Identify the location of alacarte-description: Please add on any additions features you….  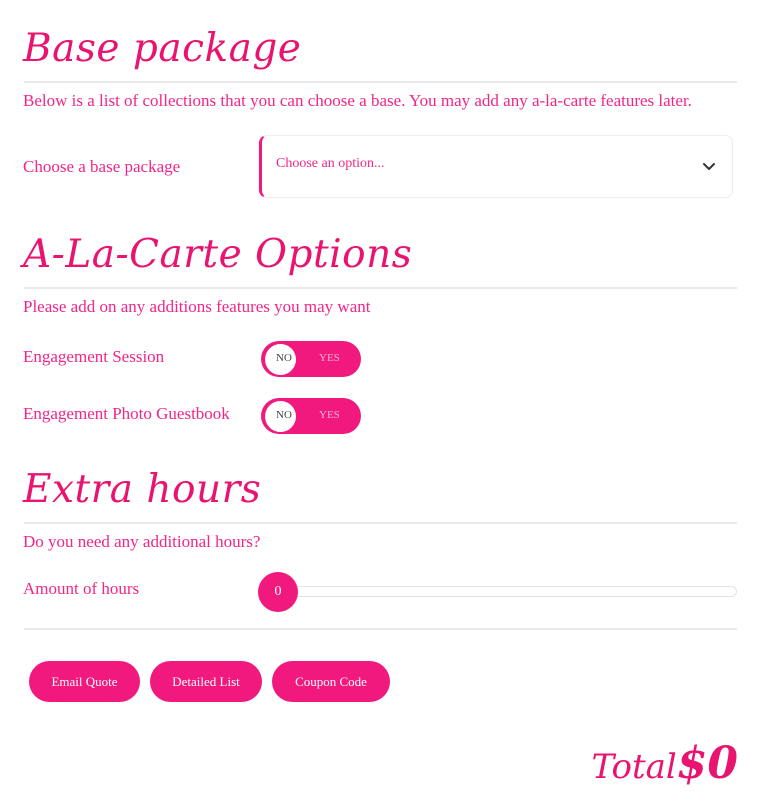
(197, 306).